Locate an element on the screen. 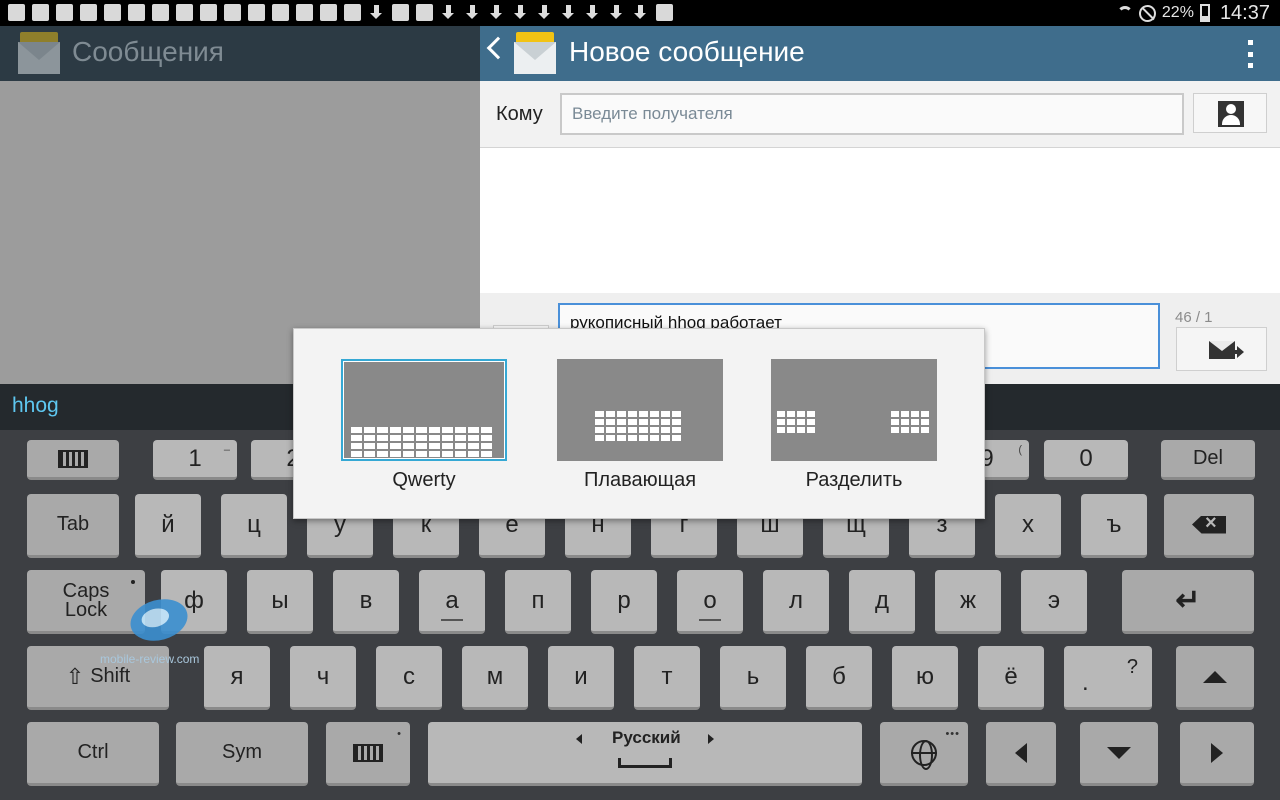 This screenshot has width=1280, height=800. language-key: ••• is located at coordinates (924, 754).